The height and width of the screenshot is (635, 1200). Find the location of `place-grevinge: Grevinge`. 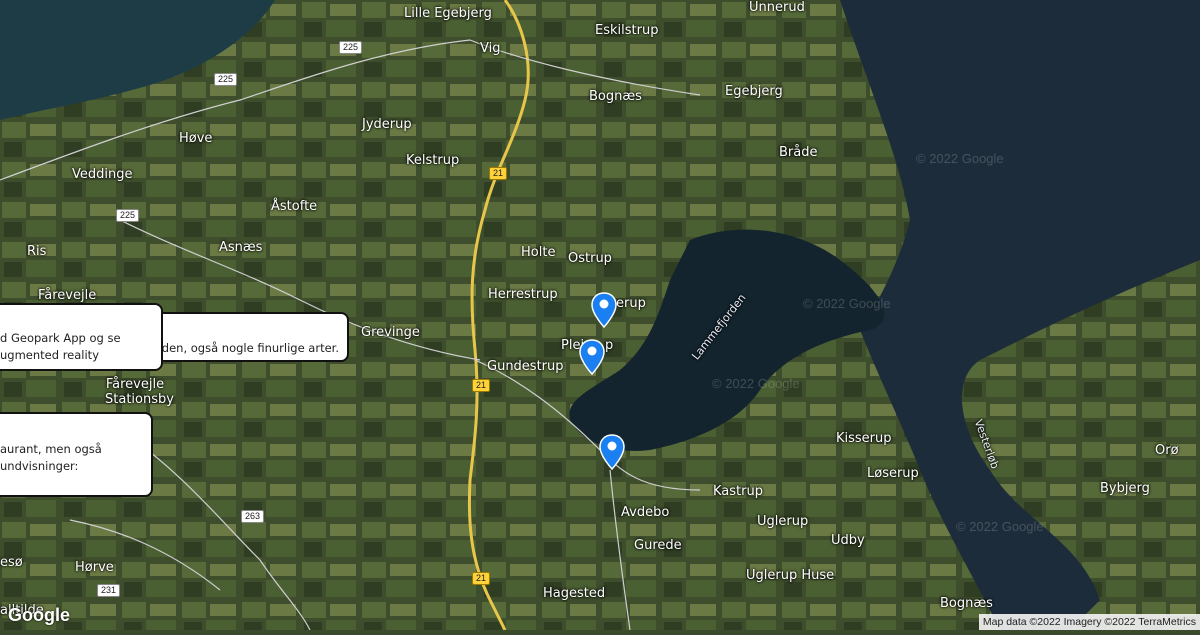

place-grevinge: Grevinge is located at coordinates (390, 332).